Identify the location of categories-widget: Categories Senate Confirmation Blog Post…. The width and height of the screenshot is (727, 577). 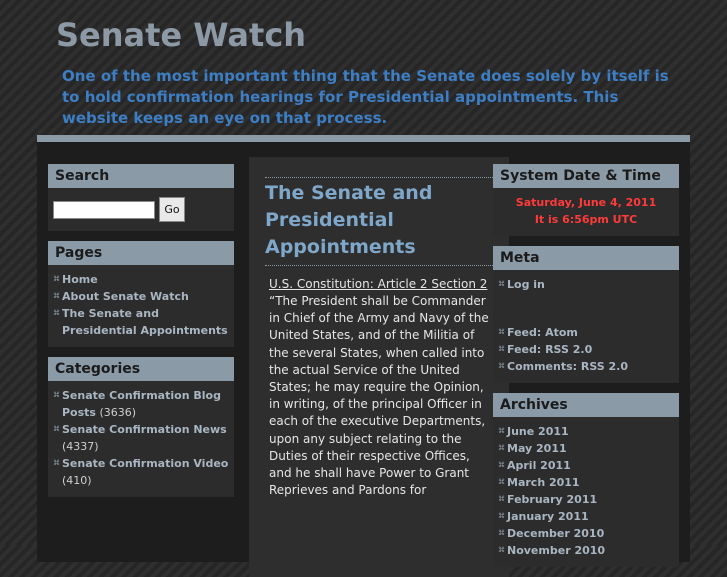
(141, 427).